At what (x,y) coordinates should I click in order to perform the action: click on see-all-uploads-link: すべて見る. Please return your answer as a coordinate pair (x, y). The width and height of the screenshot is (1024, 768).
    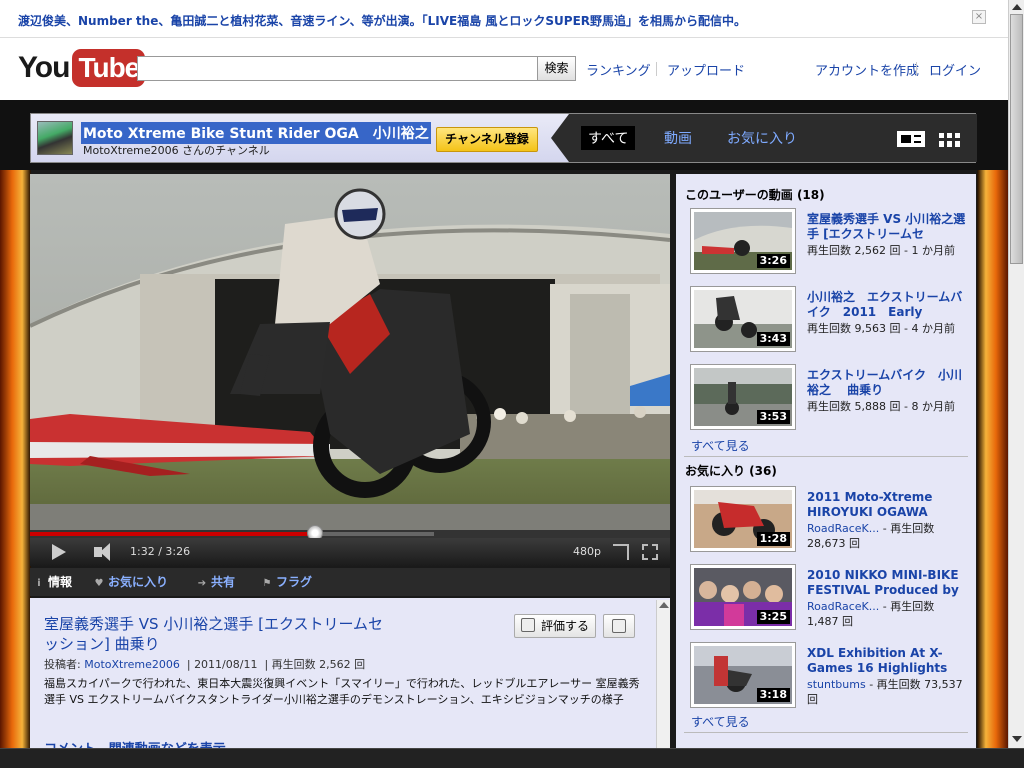
    Looking at the image, I should click on (720, 445).